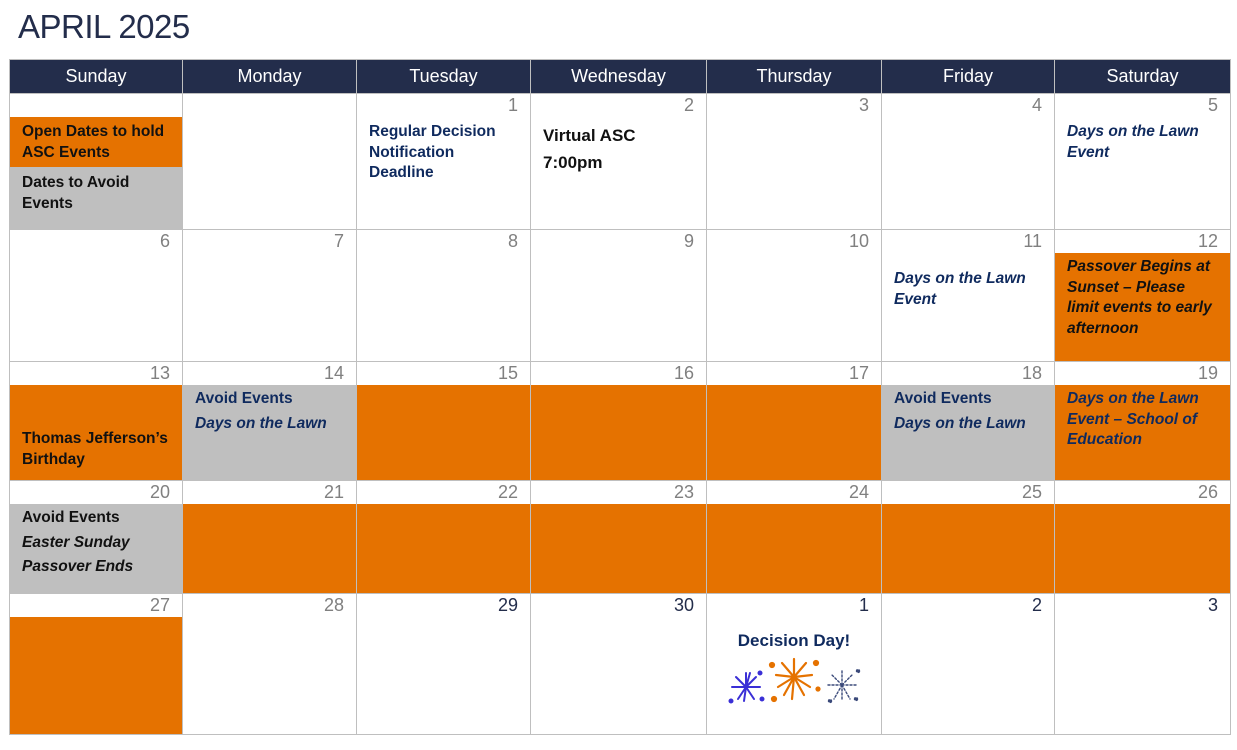  I want to click on legend-avoid-dates: Dates to Avoid Events, so click(96, 198).